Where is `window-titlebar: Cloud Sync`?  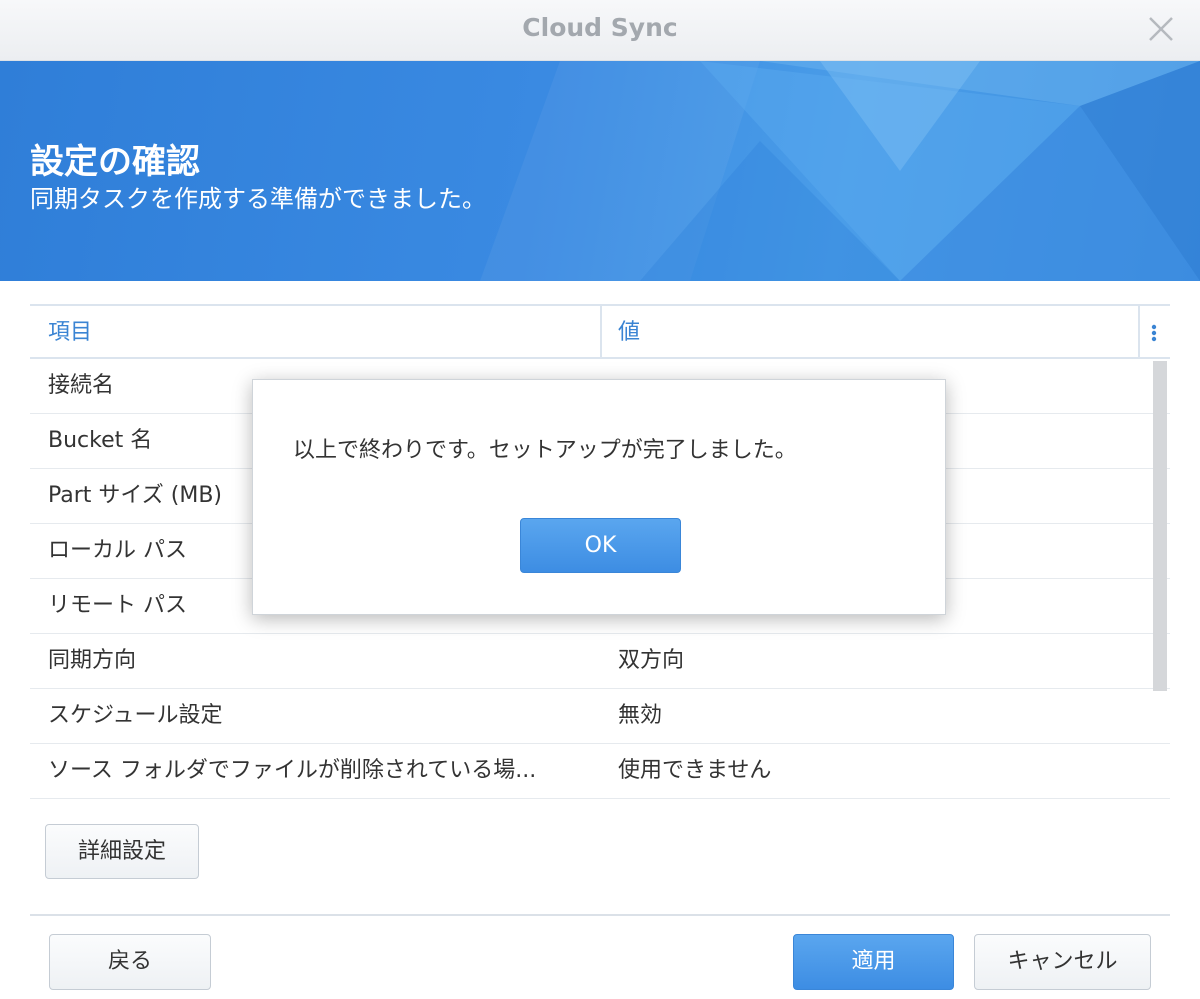
window-titlebar: Cloud Sync is located at coordinates (600, 30).